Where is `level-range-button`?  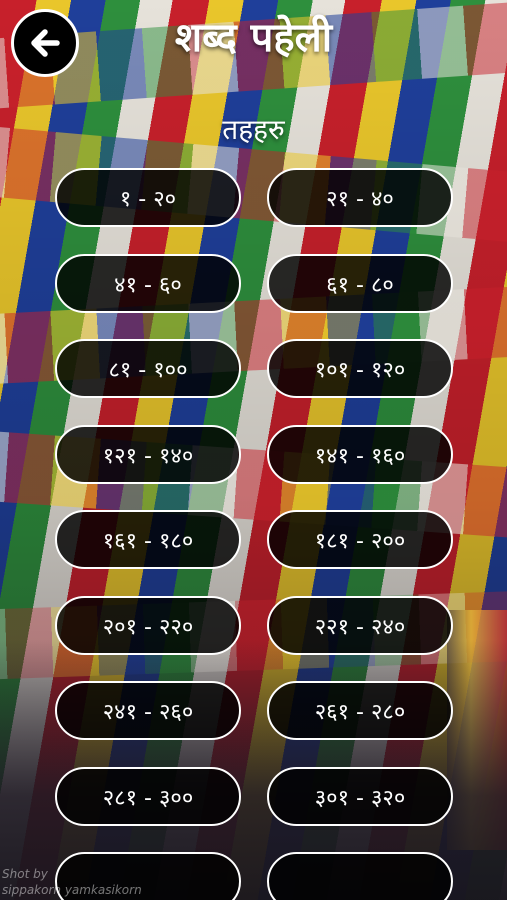
level-range-button is located at coordinates (360, 876).